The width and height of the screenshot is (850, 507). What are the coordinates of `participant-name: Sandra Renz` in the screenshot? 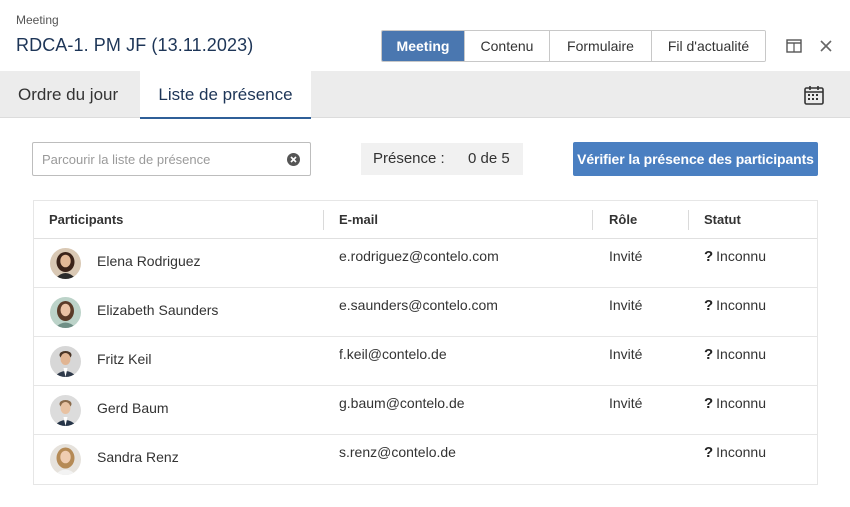 It's located at (138, 457).